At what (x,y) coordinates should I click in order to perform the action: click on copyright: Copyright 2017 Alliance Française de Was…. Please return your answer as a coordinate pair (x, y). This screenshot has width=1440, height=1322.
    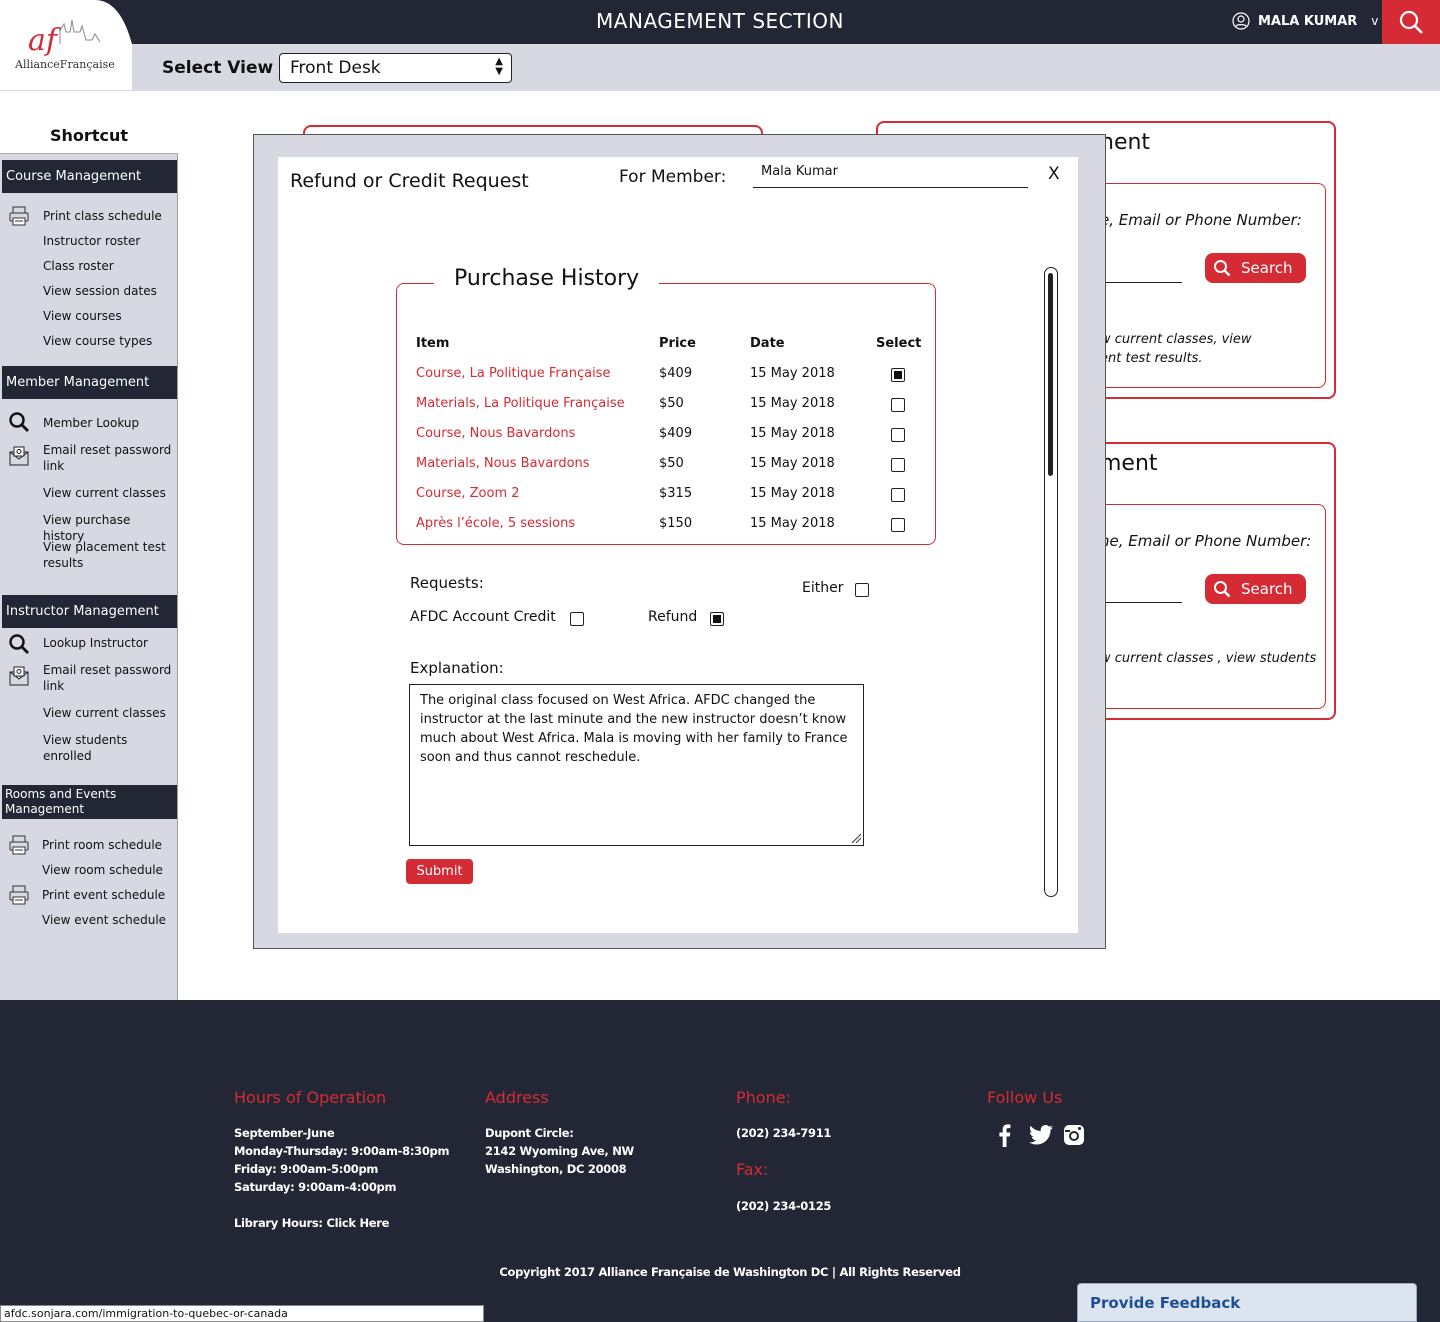
    Looking at the image, I should click on (730, 1272).